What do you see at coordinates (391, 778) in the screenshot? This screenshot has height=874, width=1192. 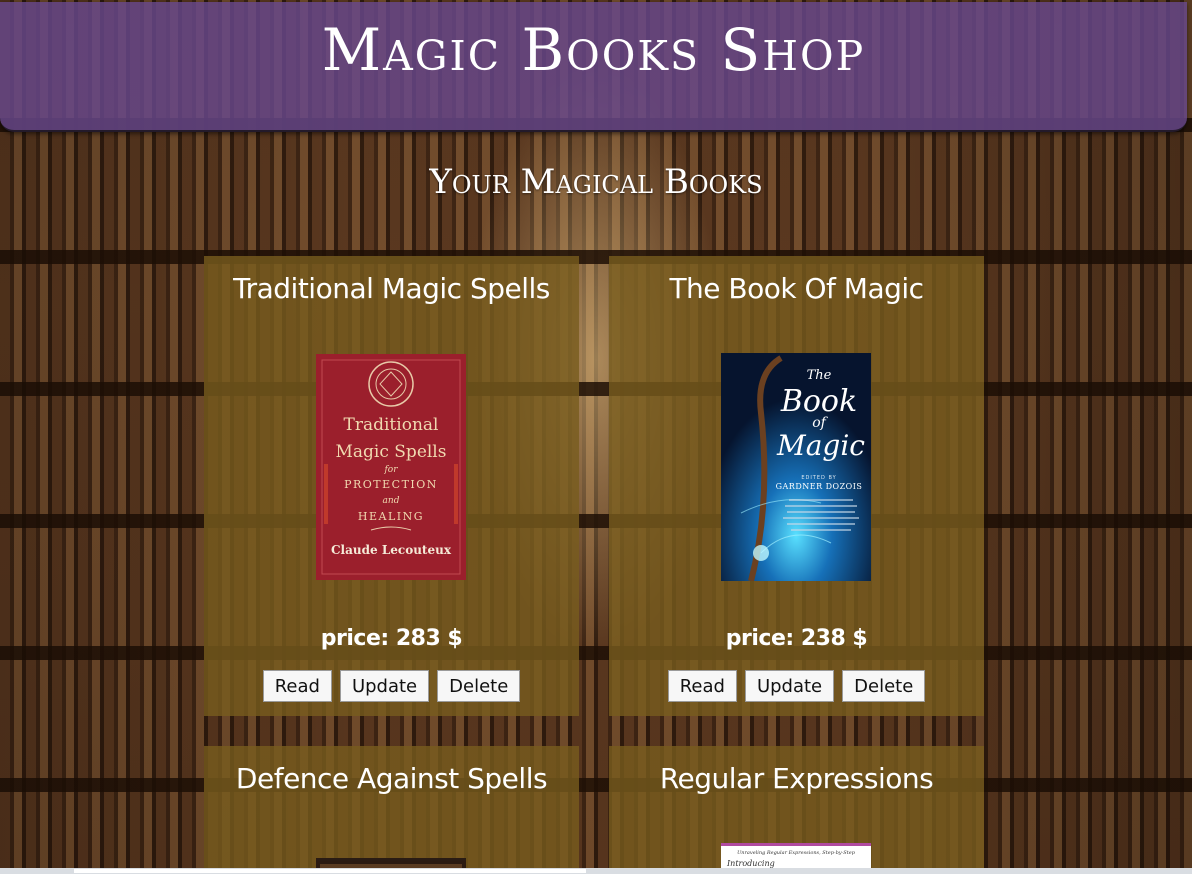 I see `book-title: Defence Against Spells` at bounding box center [391, 778].